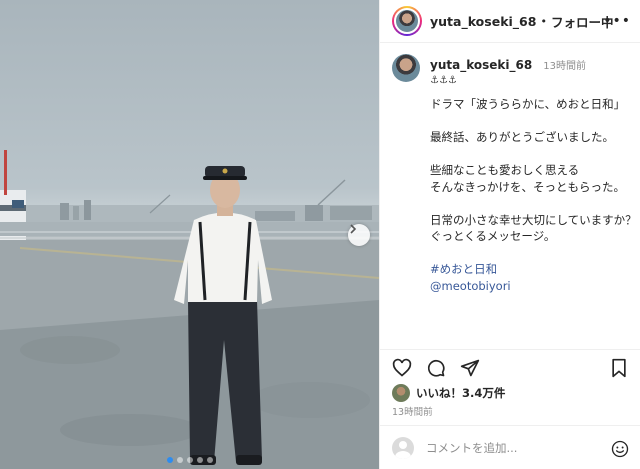 This screenshot has height=469, width=640. Describe the element at coordinates (481, 65) in the screenshot. I see `caption-username: yuta_koseki_68` at that location.